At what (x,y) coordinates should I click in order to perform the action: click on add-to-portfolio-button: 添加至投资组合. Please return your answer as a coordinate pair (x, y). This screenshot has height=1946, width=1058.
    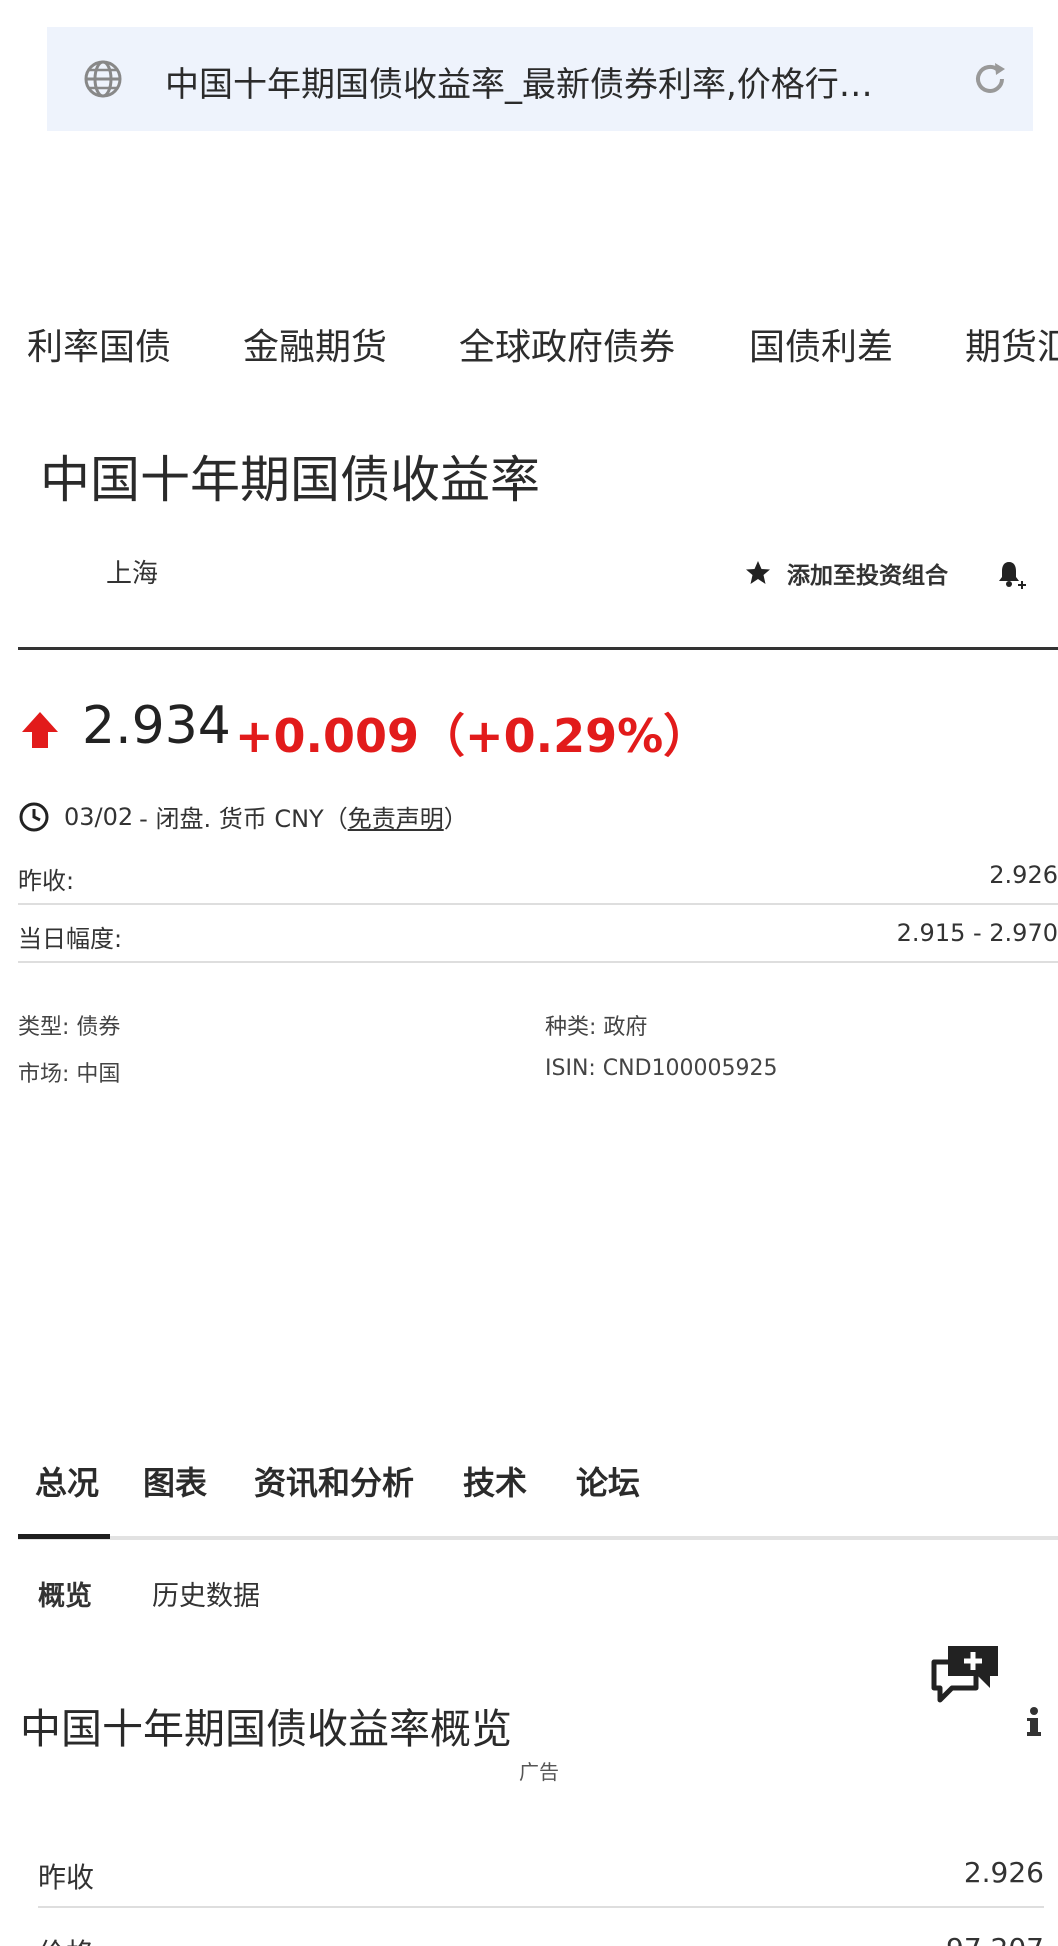
    Looking at the image, I should click on (846, 573).